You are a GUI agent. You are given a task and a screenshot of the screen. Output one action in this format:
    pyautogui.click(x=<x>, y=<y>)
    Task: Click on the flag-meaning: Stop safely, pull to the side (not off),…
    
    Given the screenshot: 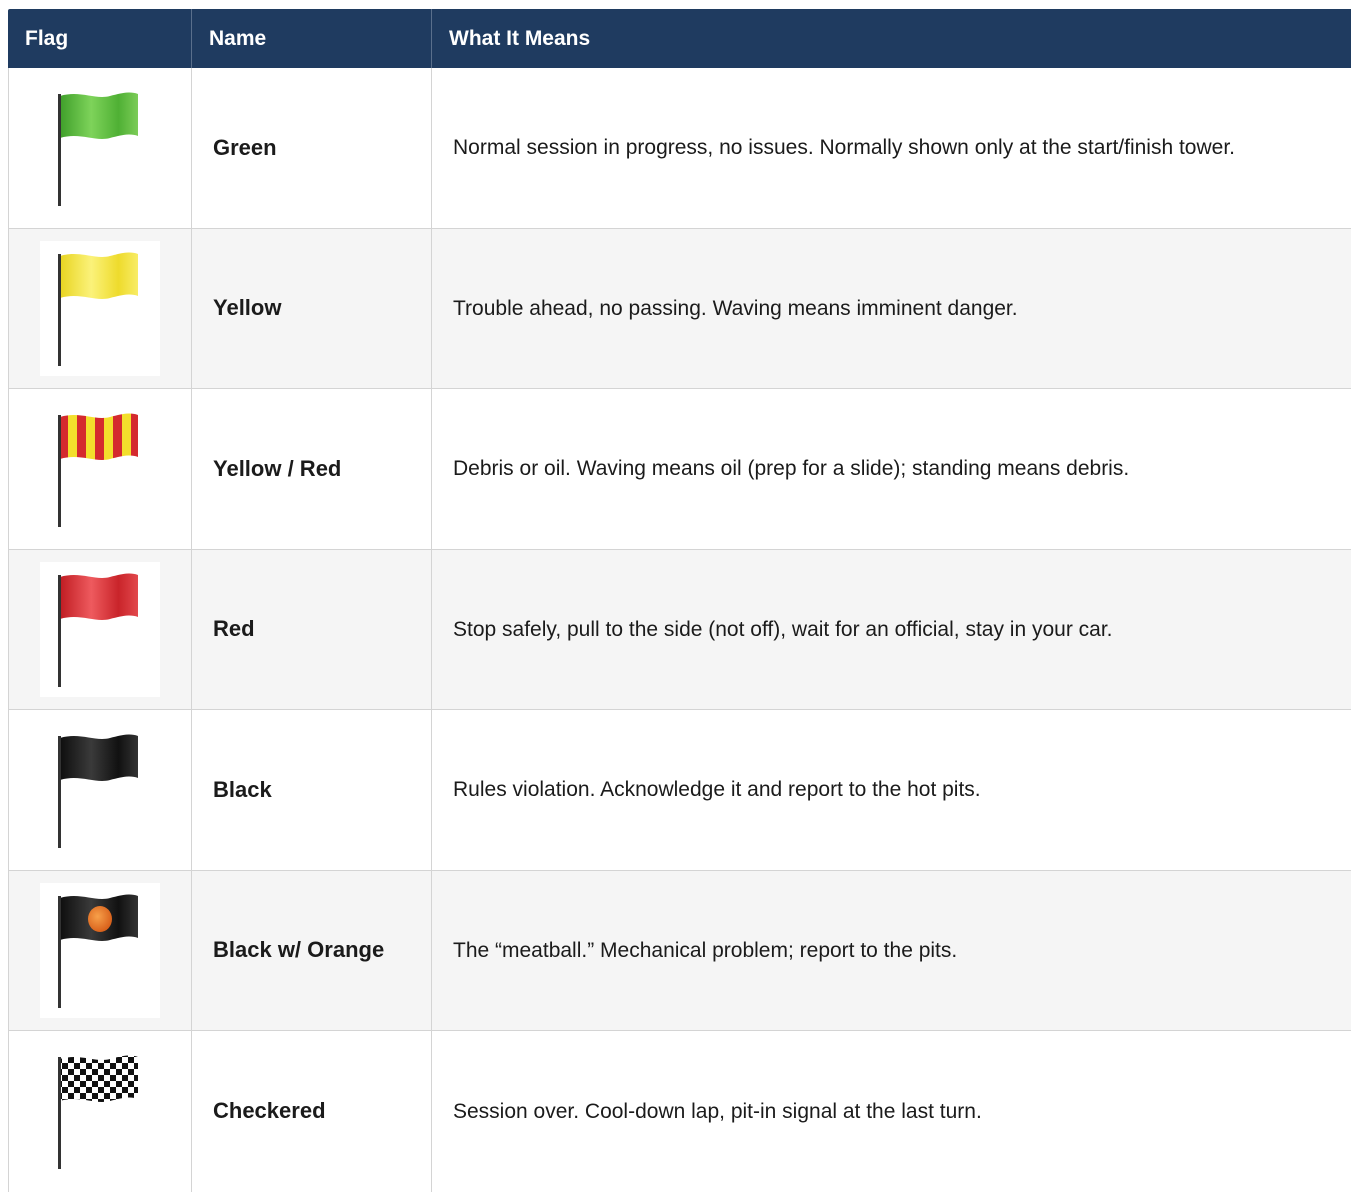 What is the action you would take?
    pyautogui.click(x=891, y=629)
    